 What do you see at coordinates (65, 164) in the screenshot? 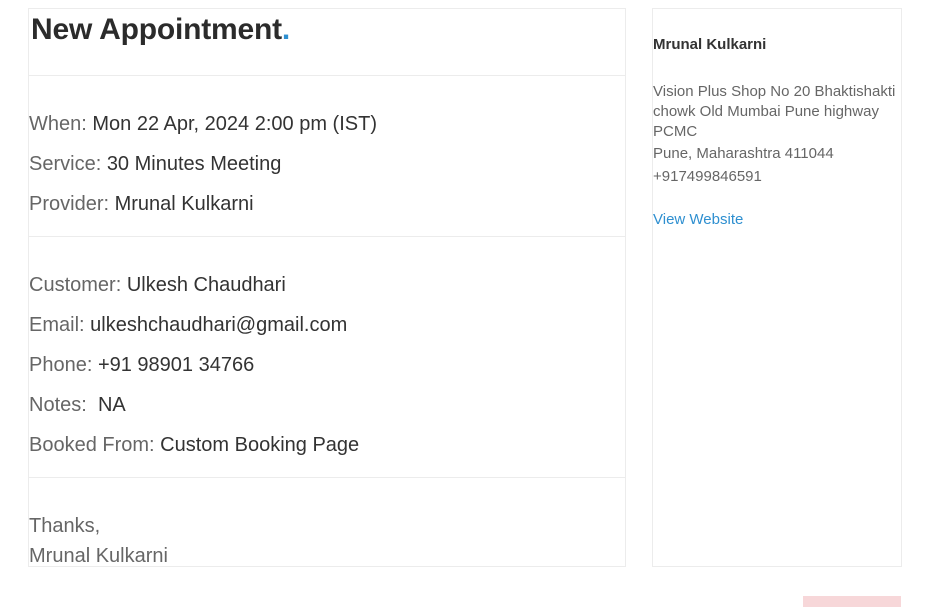
I see `service-label: Service:` at bounding box center [65, 164].